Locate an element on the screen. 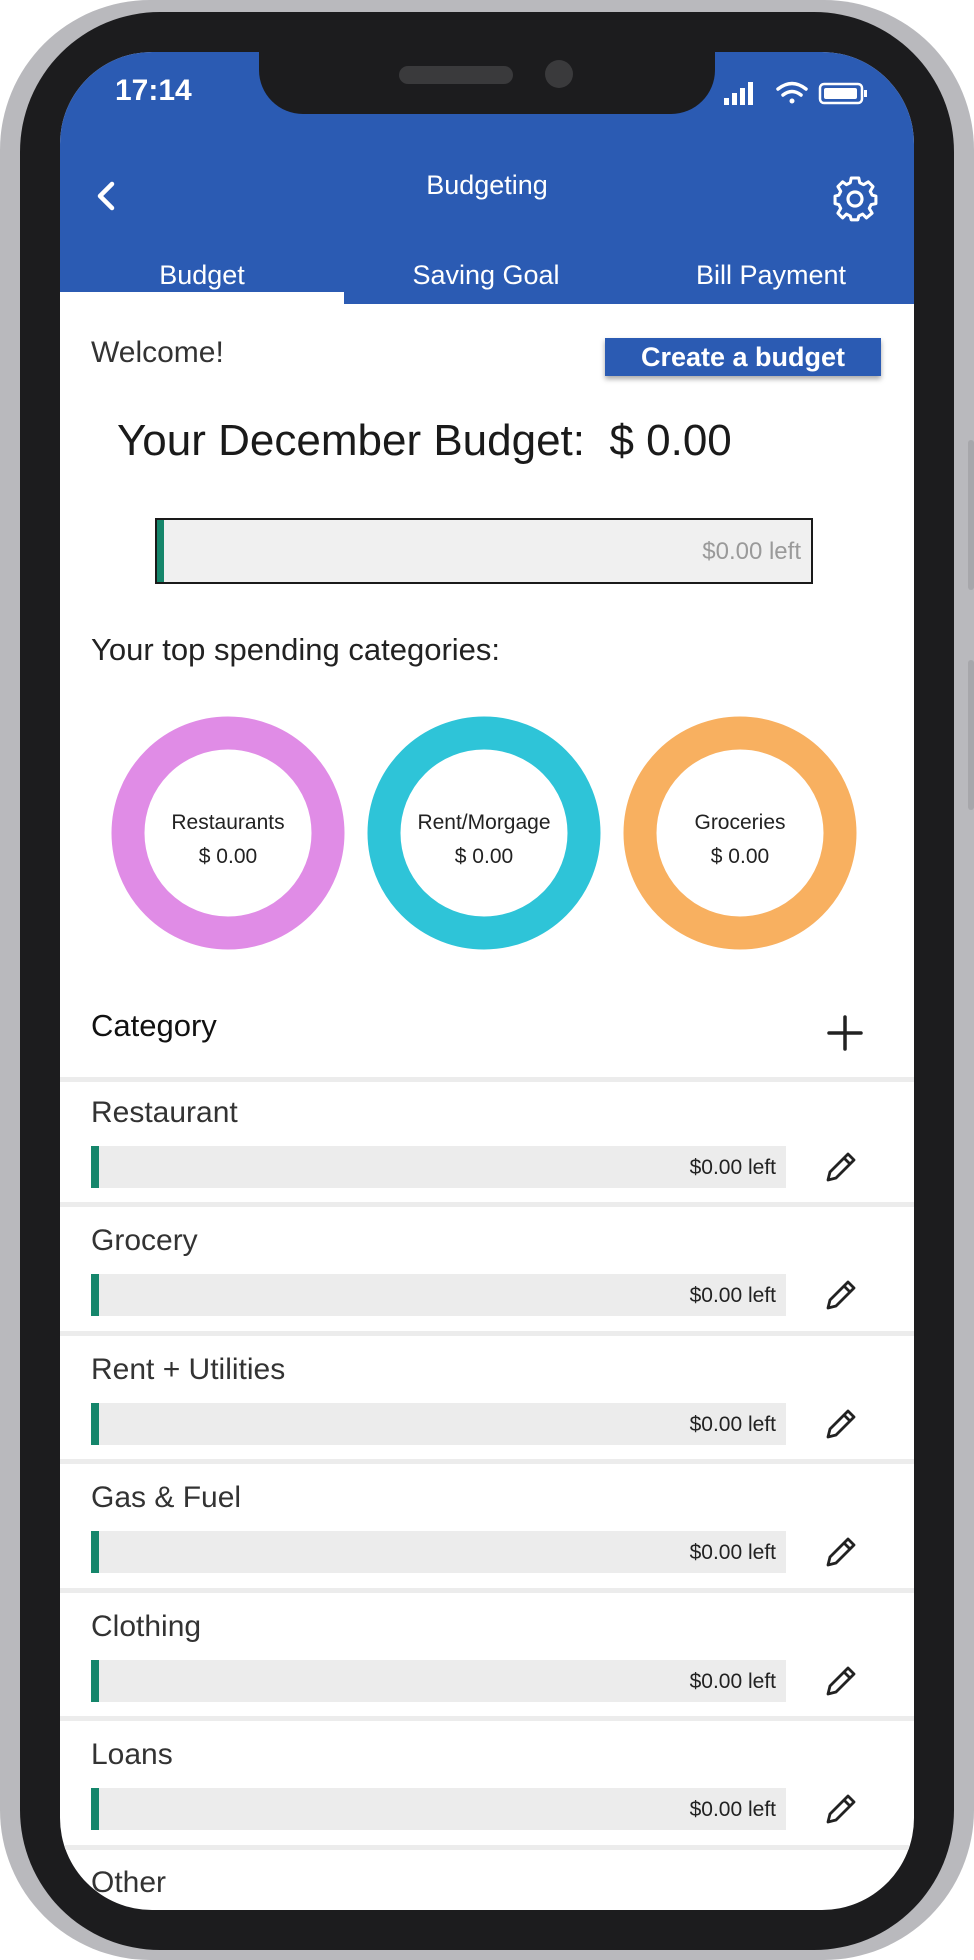  budget-progress-bar: $0.00 left is located at coordinates (484, 551).